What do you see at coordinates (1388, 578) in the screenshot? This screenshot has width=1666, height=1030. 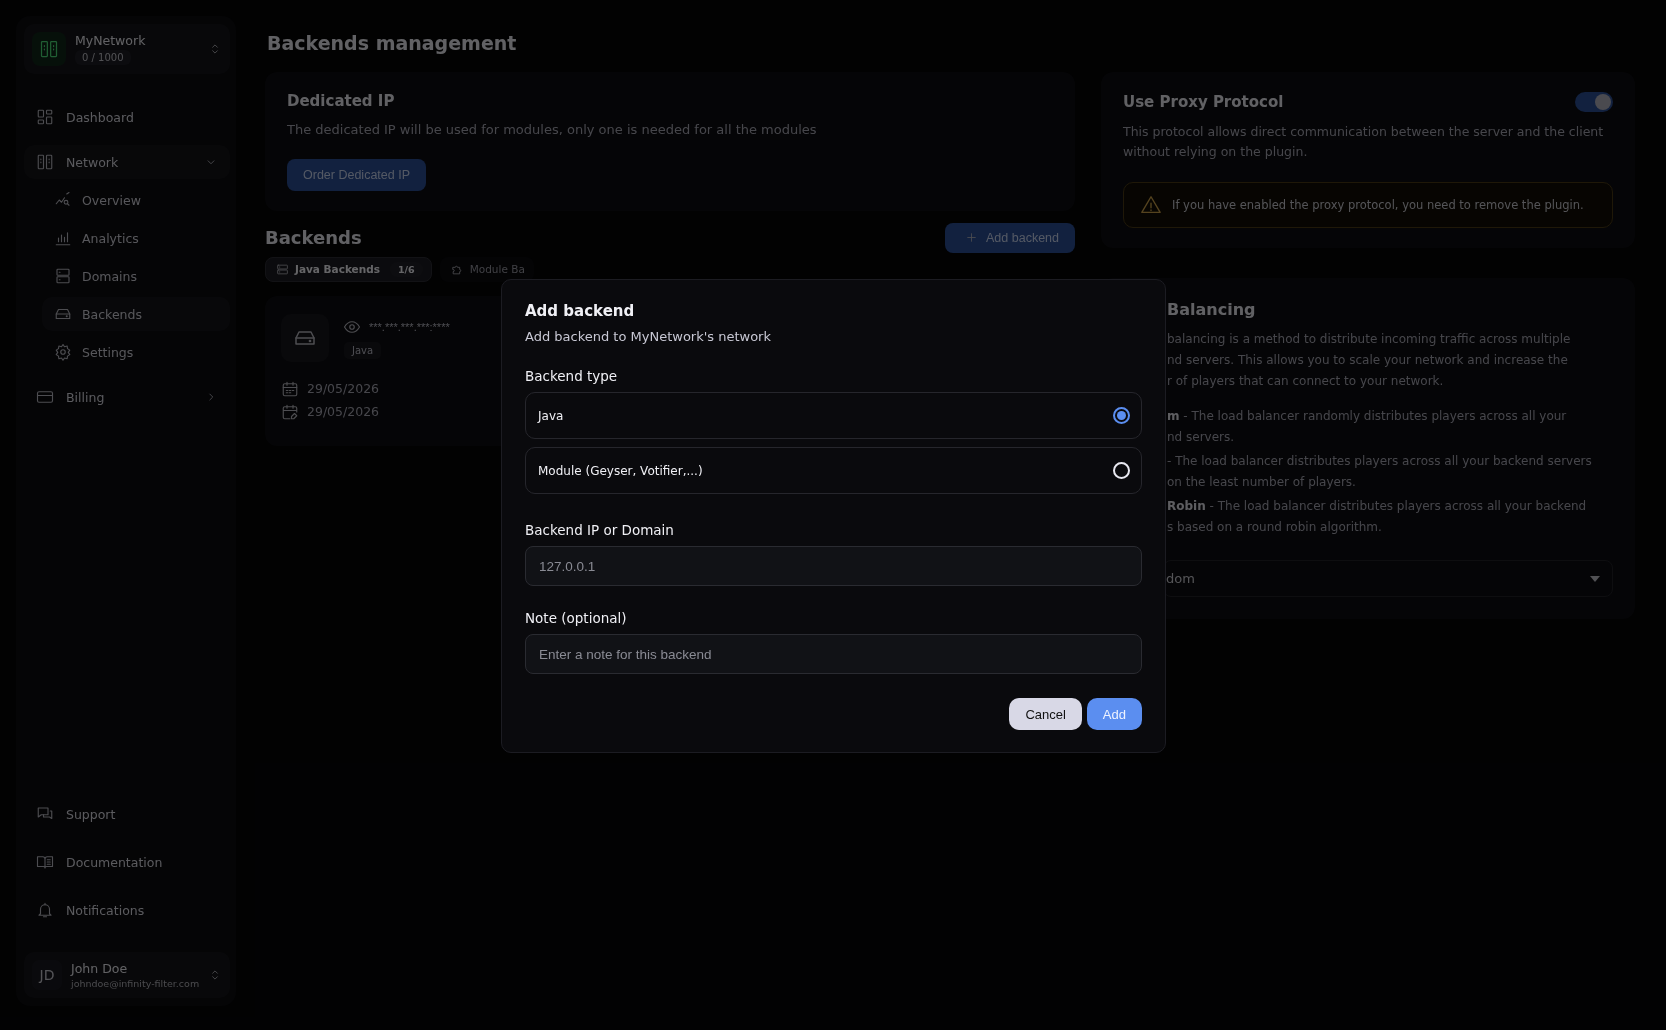 I see `mode-select: dom` at bounding box center [1388, 578].